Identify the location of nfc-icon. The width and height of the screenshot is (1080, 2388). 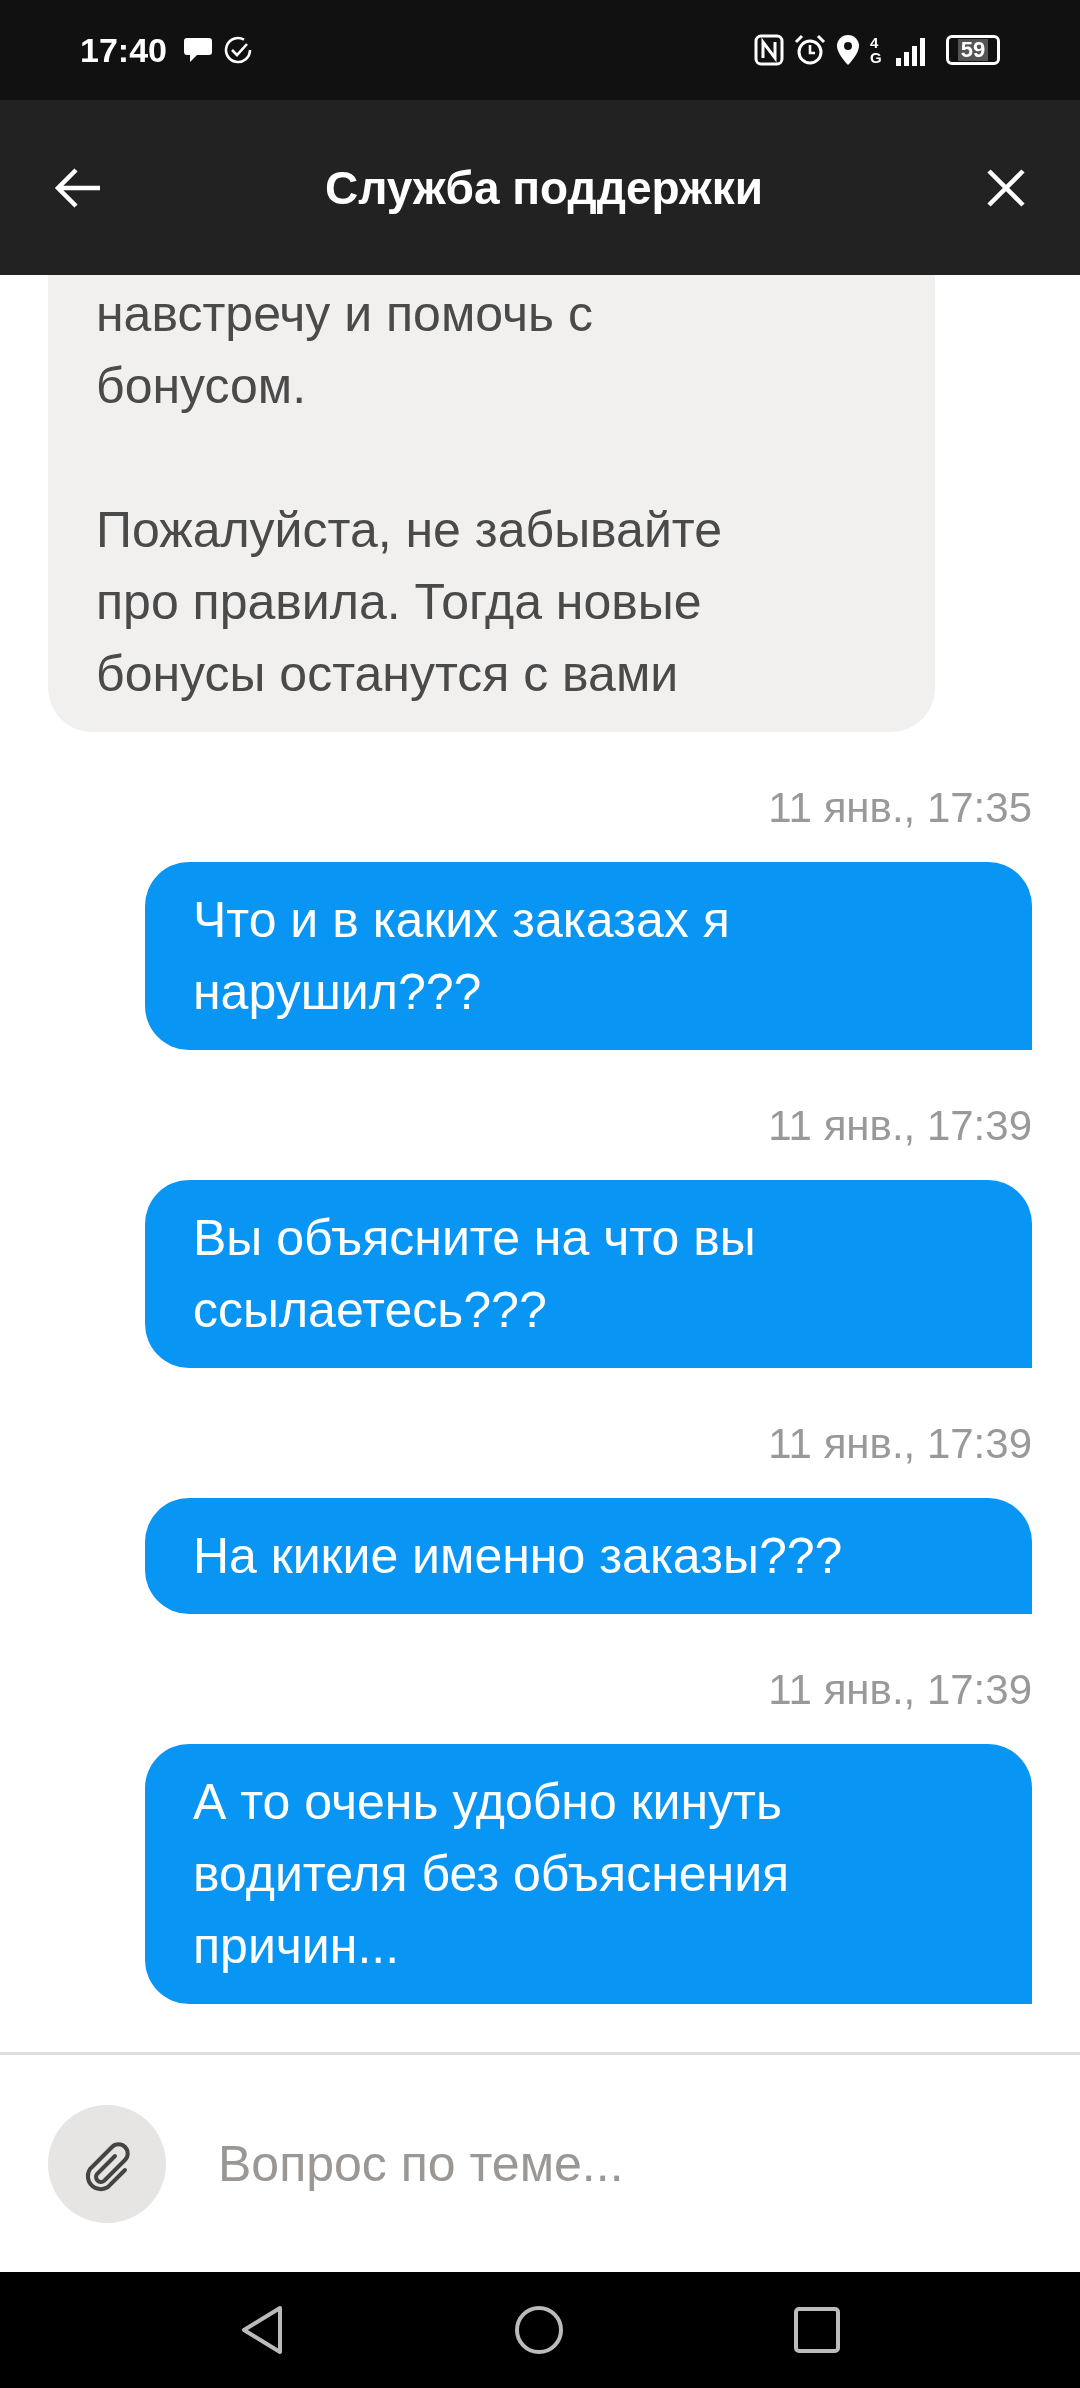
(769, 50).